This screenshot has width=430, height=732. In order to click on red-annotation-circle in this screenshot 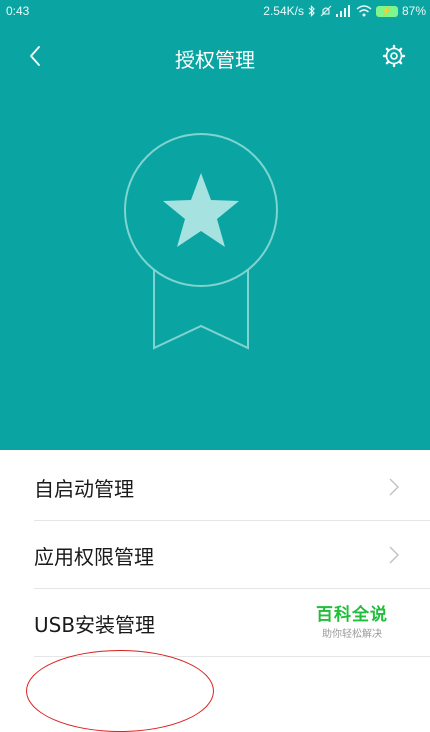, I will do `click(120, 691)`.